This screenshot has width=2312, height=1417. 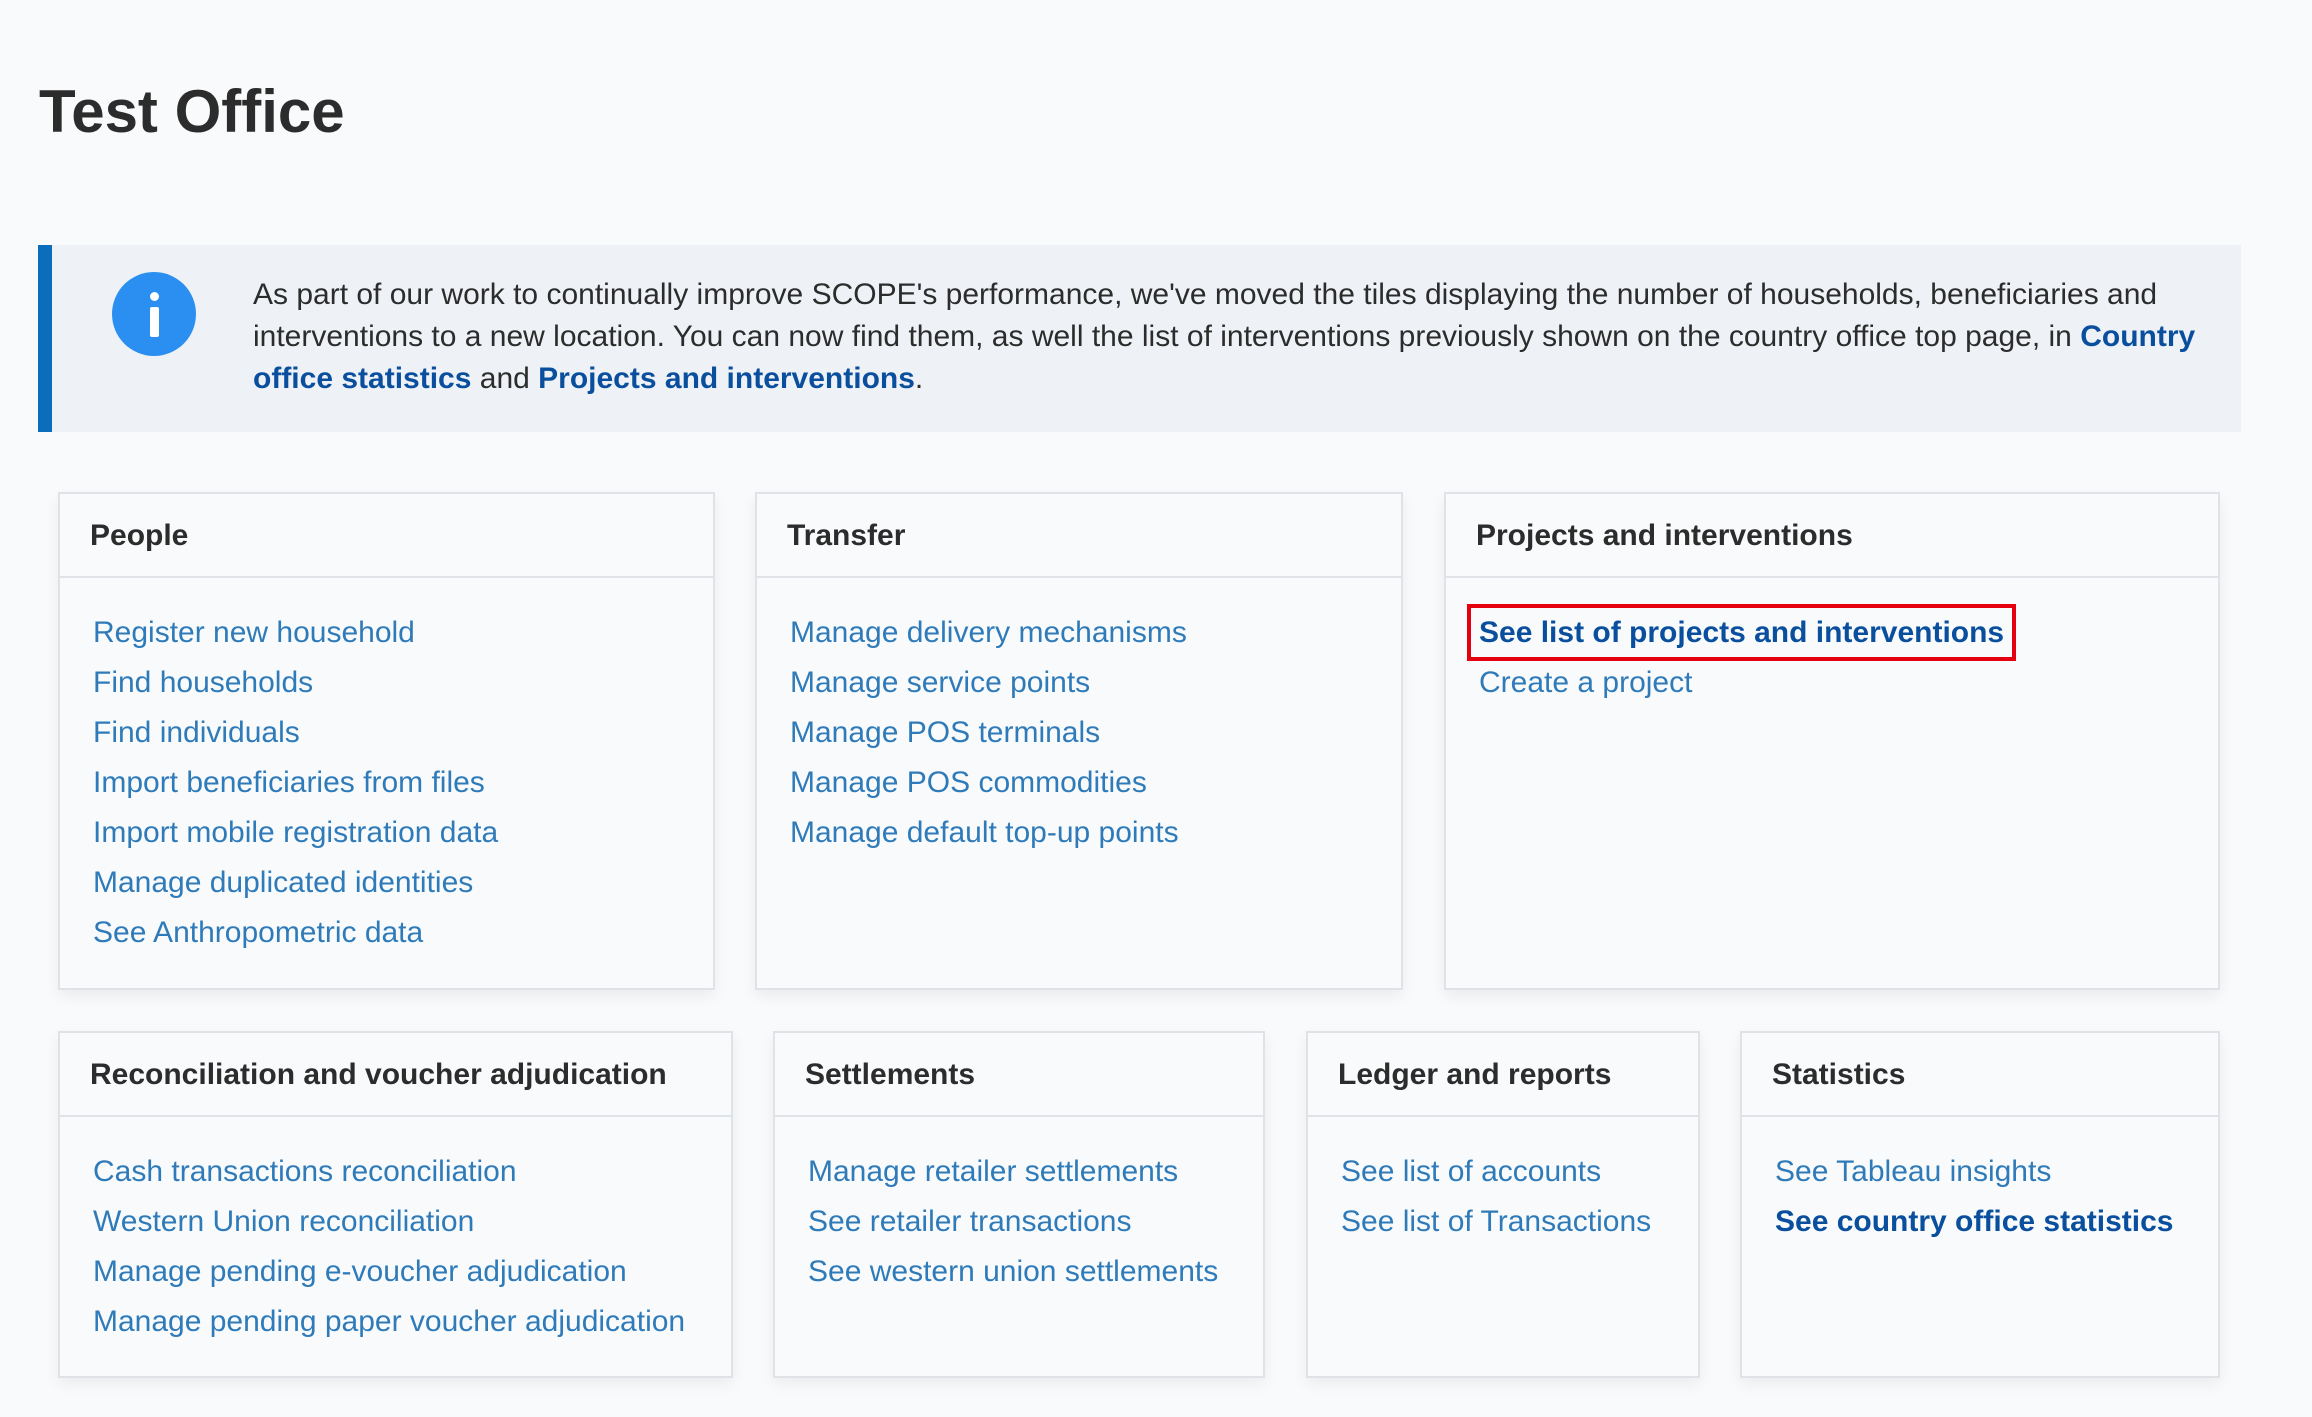 I want to click on reconciliation-card-title: Reconciliation and voucher adjudication, so click(x=395, y=1075).